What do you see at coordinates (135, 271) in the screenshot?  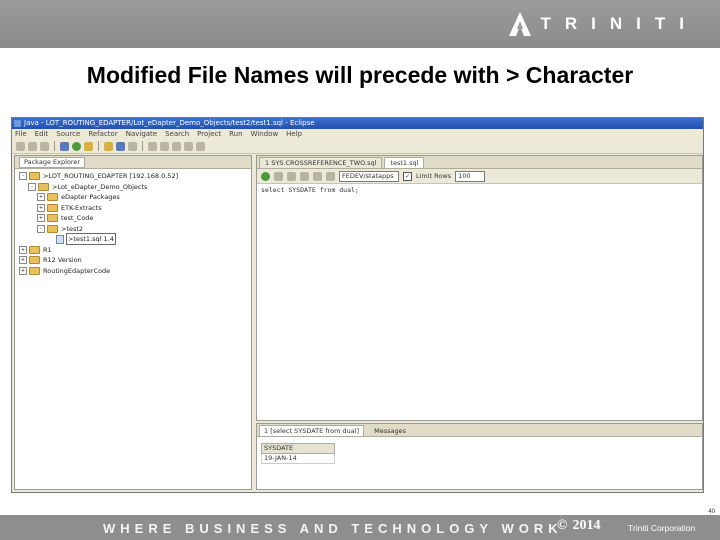 I see `tree-node: + RoutingEdapterCode` at bounding box center [135, 271].